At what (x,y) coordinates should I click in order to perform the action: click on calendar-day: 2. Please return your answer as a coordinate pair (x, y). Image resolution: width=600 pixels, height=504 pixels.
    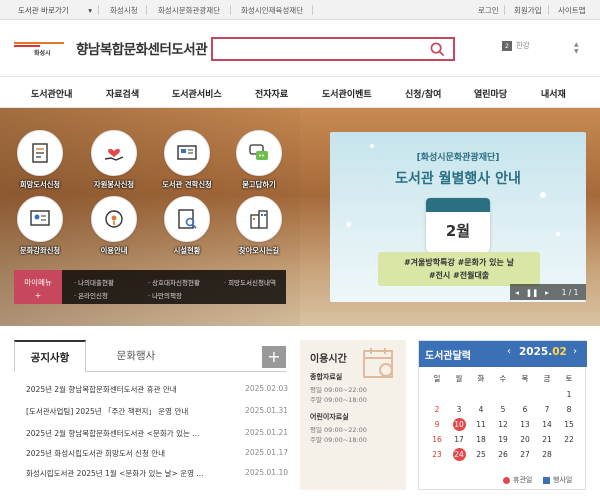
    Looking at the image, I should click on (437, 409).